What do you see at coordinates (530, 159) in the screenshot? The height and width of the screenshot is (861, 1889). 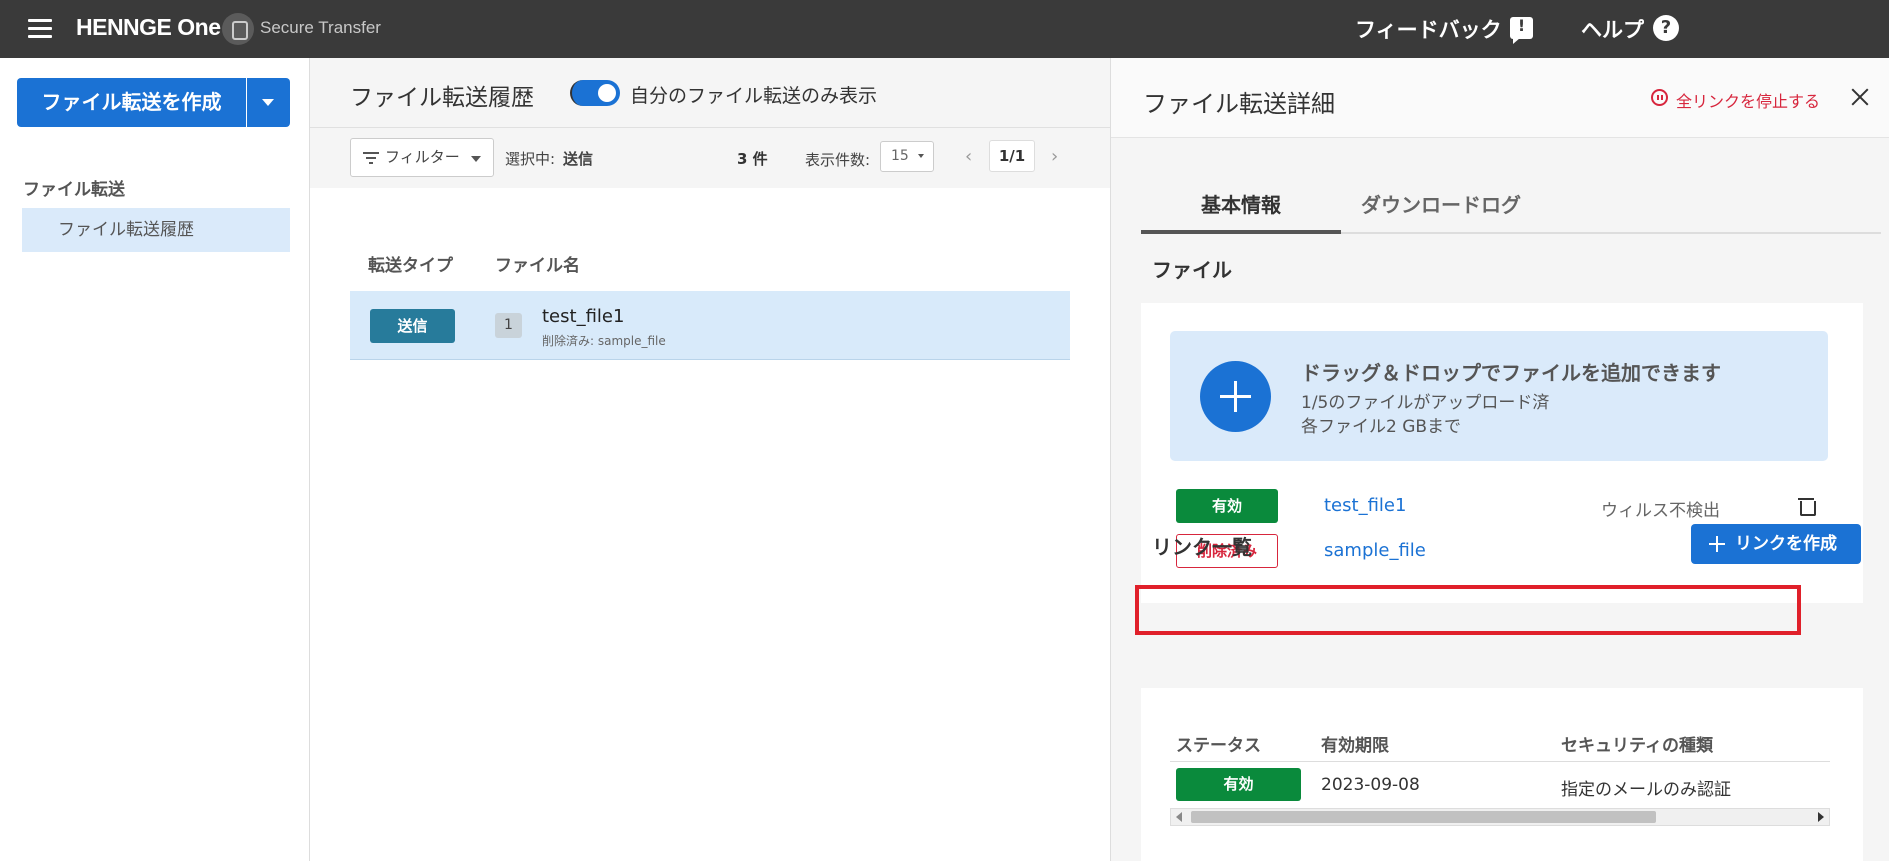 I see `selected-label: 選択中:` at bounding box center [530, 159].